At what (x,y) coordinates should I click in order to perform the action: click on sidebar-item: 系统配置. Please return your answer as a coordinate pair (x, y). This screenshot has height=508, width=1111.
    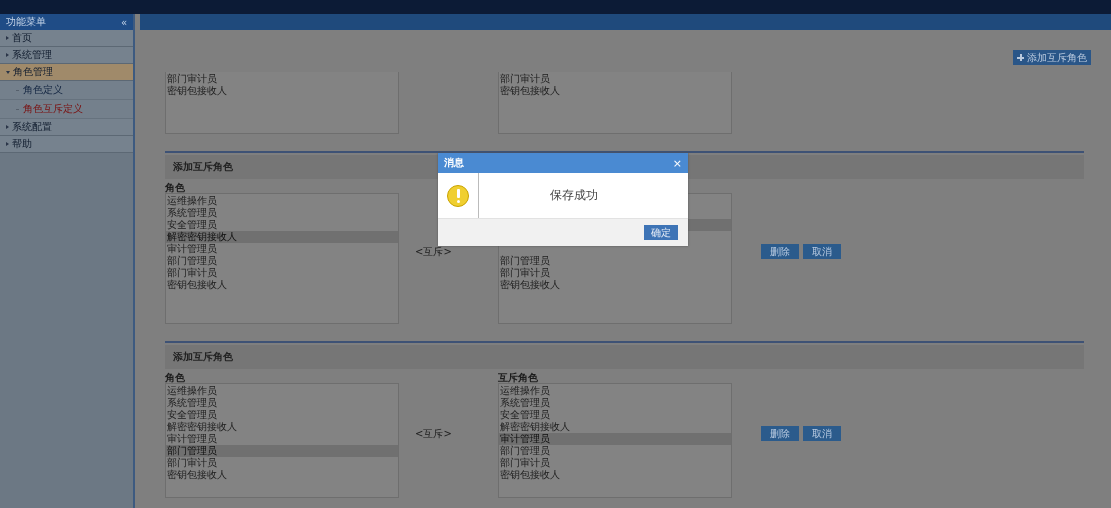
    Looking at the image, I should click on (66, 127).